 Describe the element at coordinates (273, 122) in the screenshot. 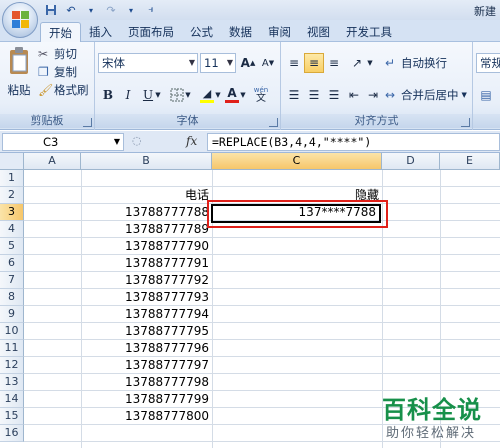

I see `font-launcher-icon` at that location.